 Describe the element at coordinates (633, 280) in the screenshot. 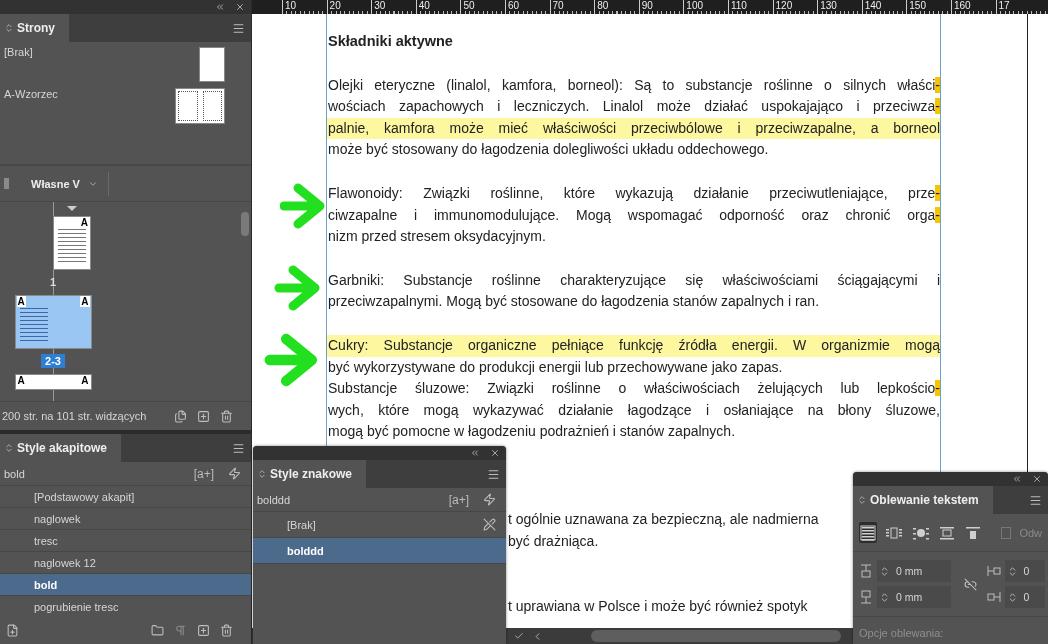

I see `text-line: Garbniki: Substancje roślinne charakteryzujące się właściwościami ściągającymi i` at that location.